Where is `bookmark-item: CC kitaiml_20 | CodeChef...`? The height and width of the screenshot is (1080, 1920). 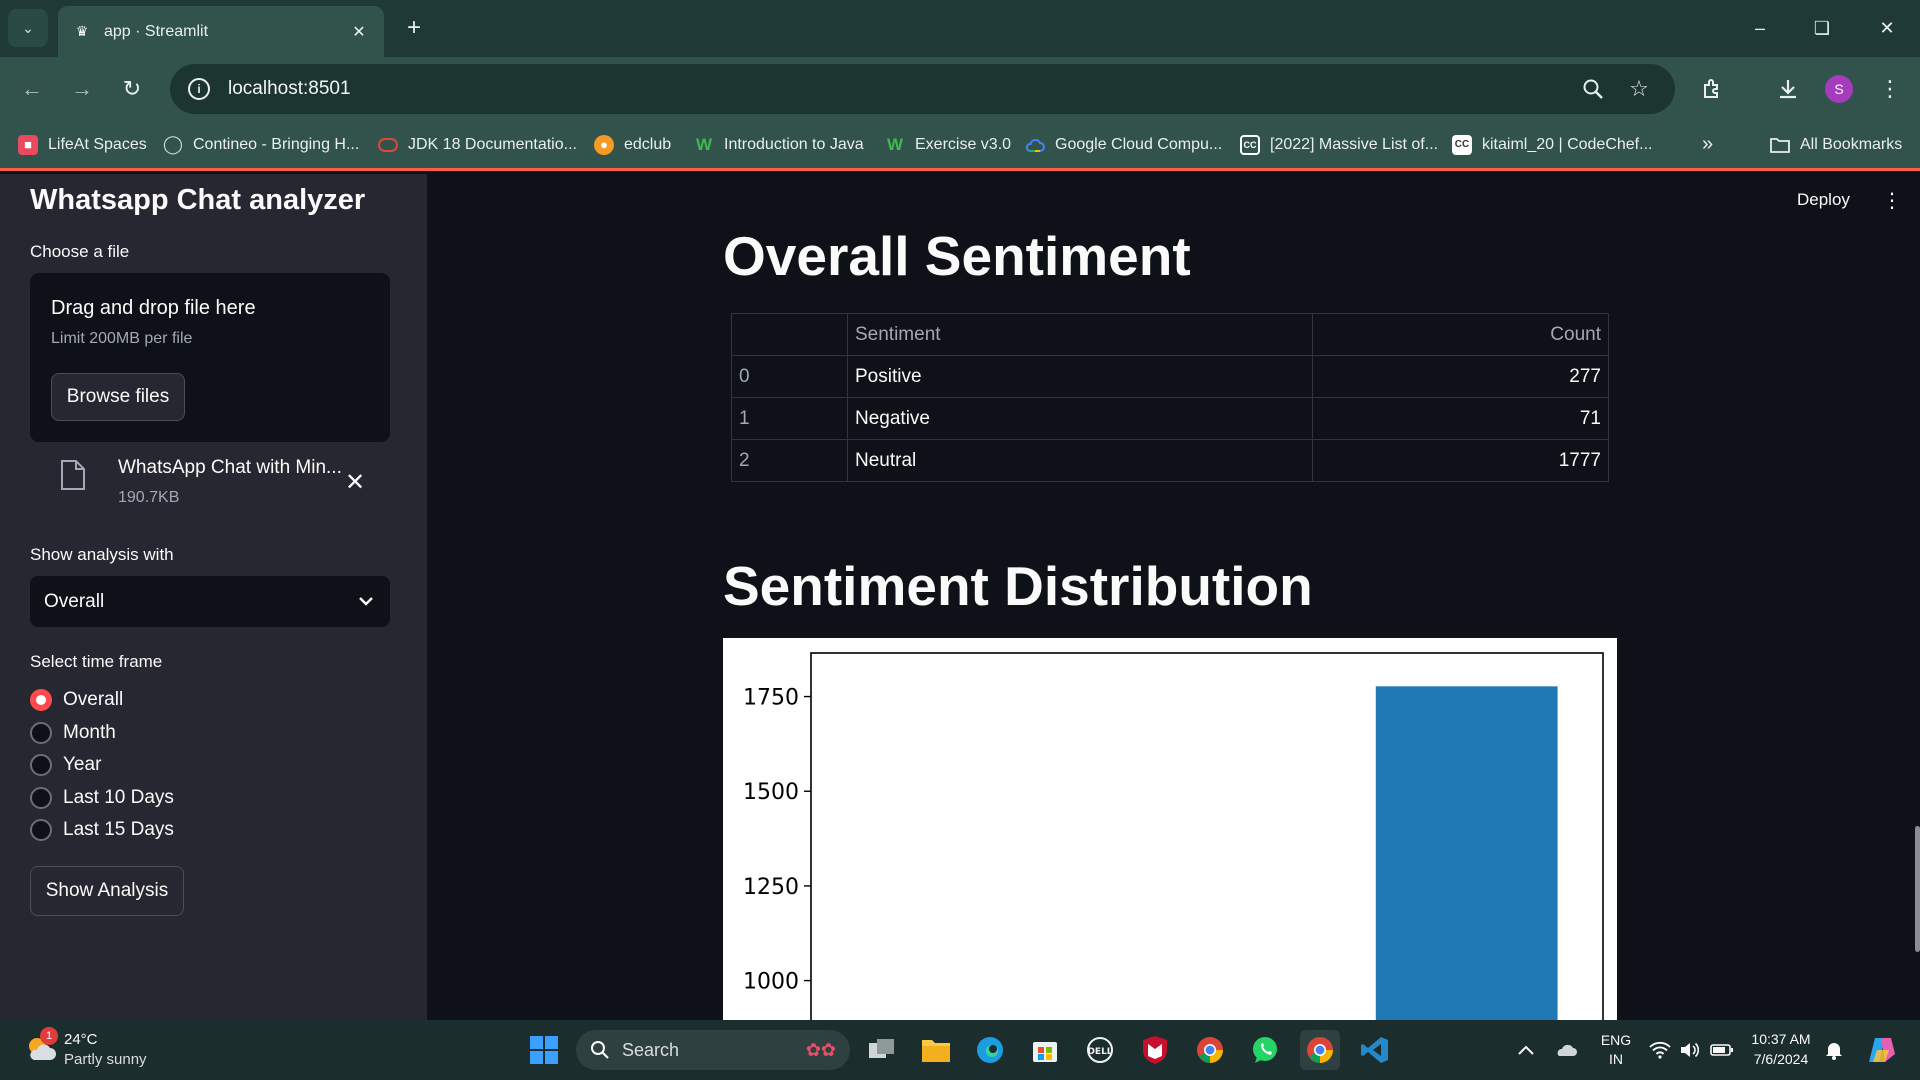
bookmark-item: CC kitaiml_20 | CodeChef... is located at coordinates (1552, 144).